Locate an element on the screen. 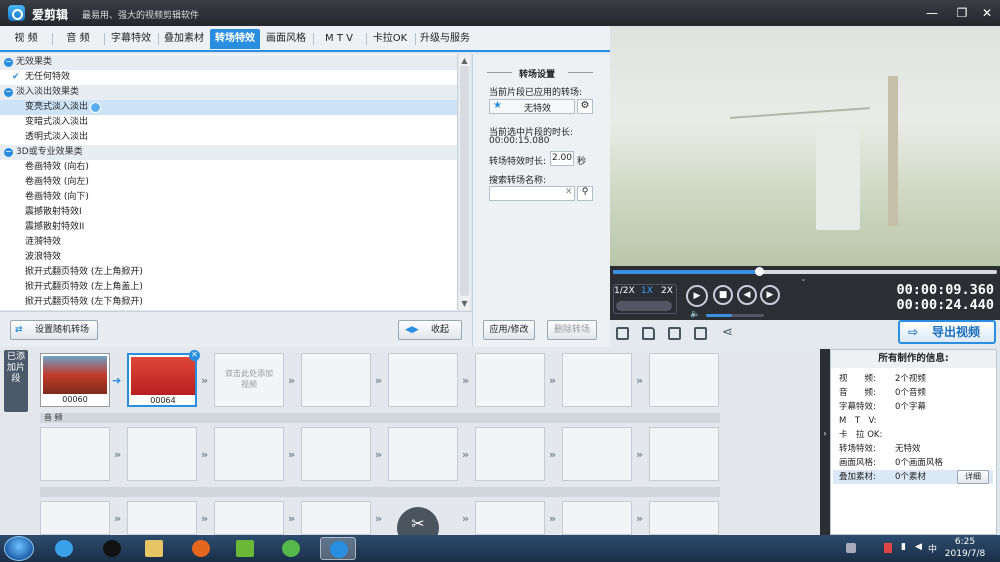 The height and width of the screenshot is (562, 1000). save-icon is located at coordinates (674, 333).